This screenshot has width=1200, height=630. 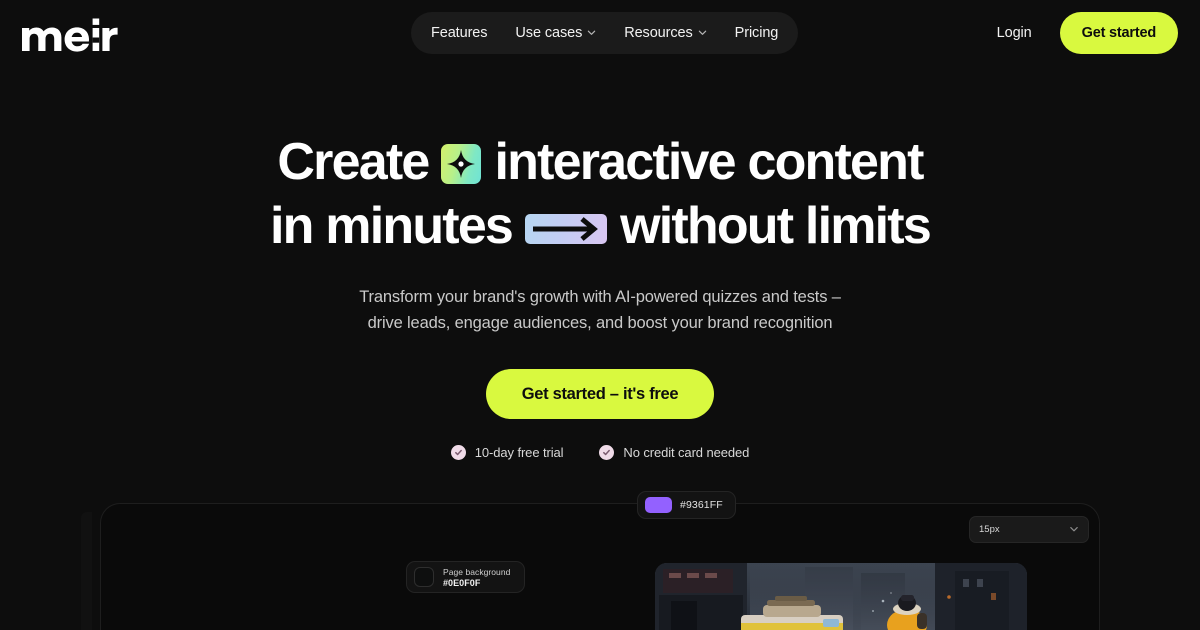 I want to click on trust-item-no-credit-card: No credit card needed, so click(x=674, y=452).